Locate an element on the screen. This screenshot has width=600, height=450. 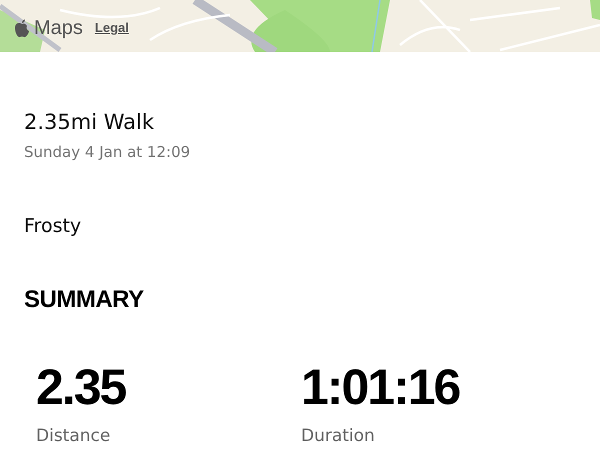
legal-link: Legal is located at coordinates (111, 28).